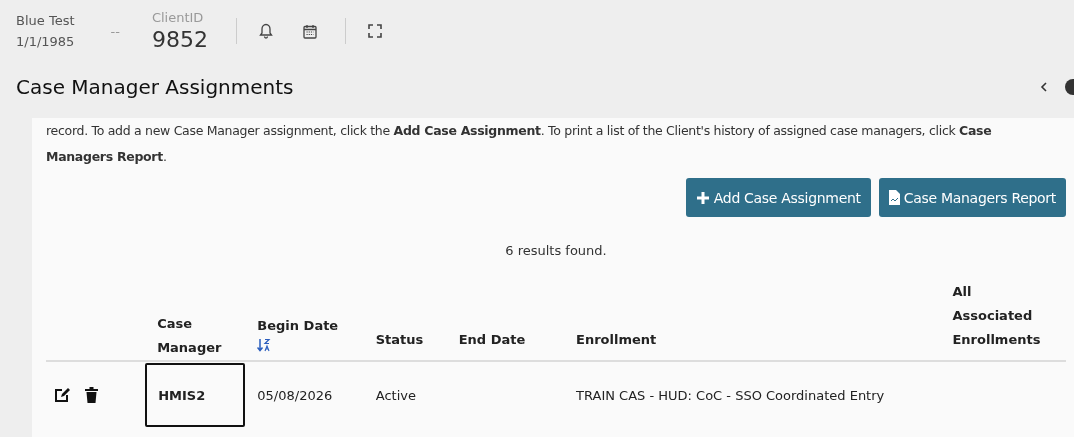  What do you see at coordinates (1003, 316) in the screenshot?
I see `column-header: All Associated Enrollments` at bounding box center [1003, 316].